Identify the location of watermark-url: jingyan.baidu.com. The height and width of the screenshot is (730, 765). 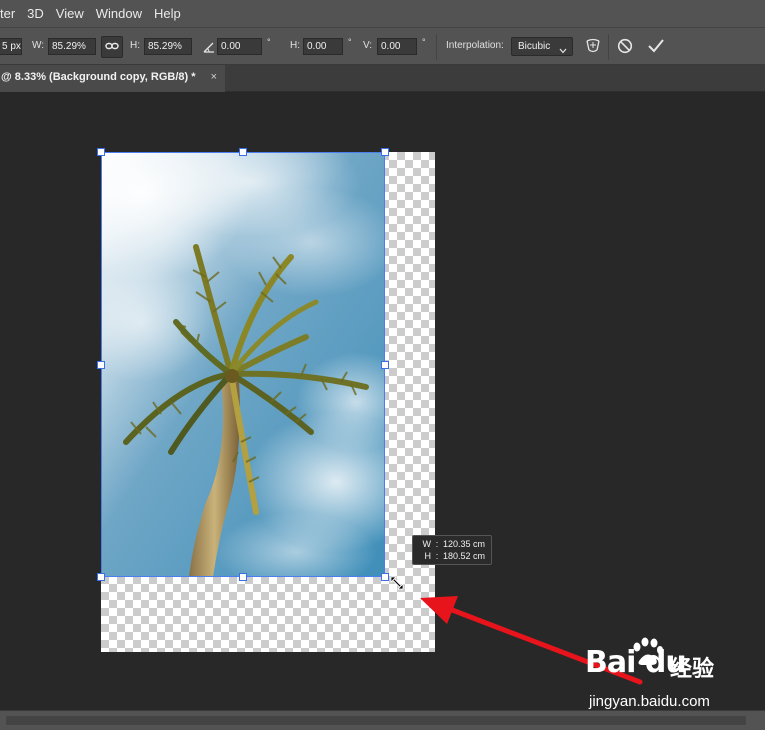
(649, 701).